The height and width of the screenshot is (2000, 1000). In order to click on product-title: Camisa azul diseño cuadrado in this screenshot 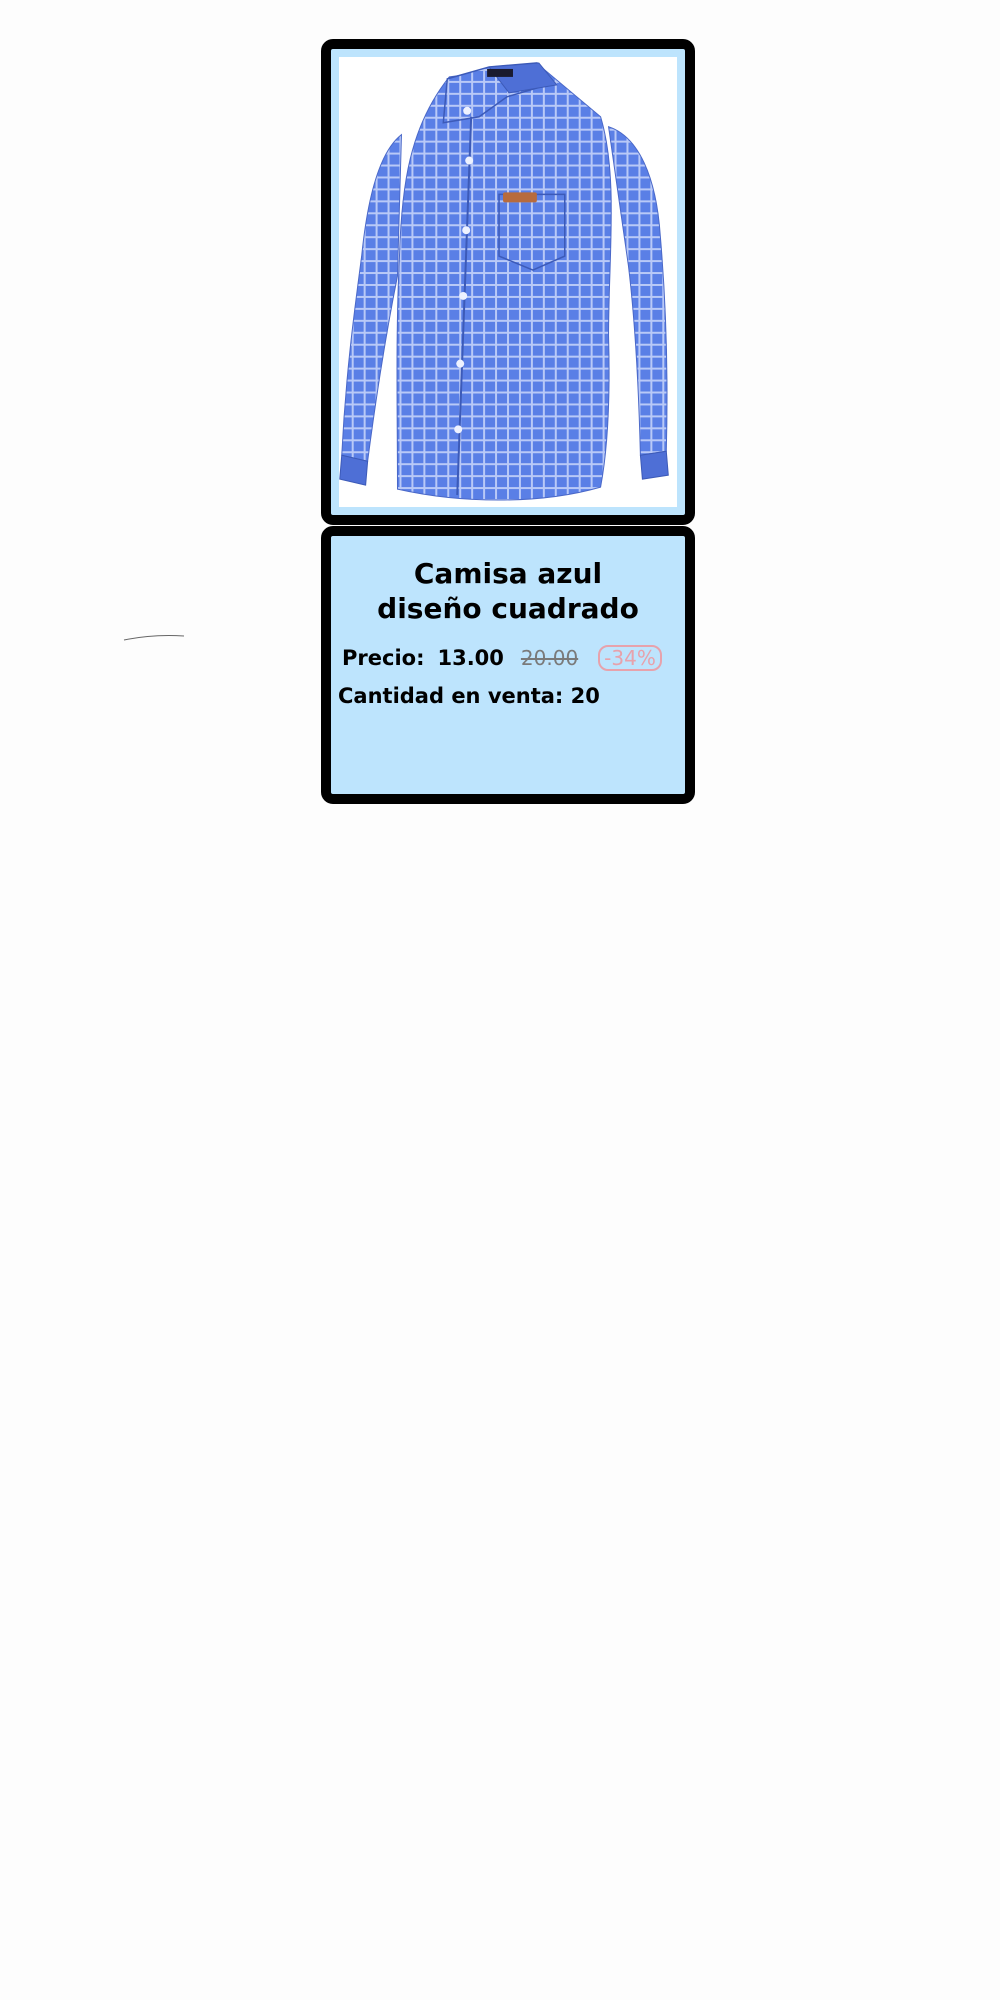, I will do `click(508, 591)`.